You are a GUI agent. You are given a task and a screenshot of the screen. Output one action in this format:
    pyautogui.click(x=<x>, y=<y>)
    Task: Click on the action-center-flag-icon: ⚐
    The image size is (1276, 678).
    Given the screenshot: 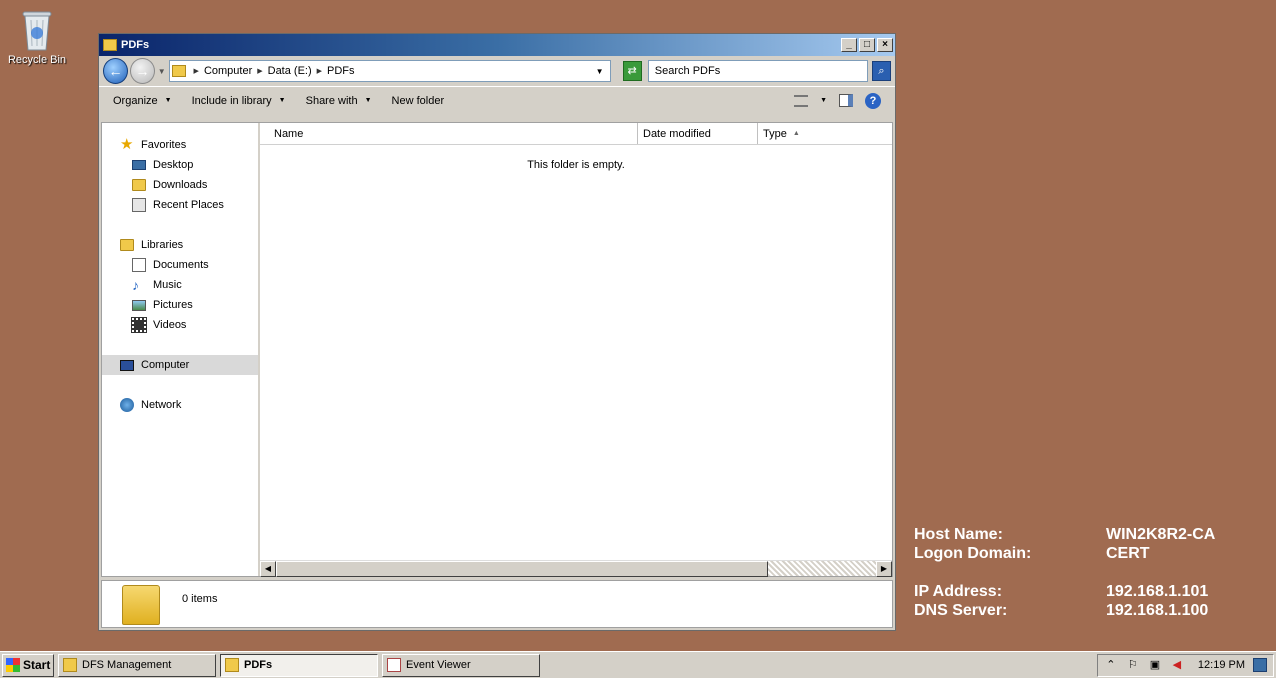 What is the action you would take?
    pyautogui.click(x=1133, y=665)
    